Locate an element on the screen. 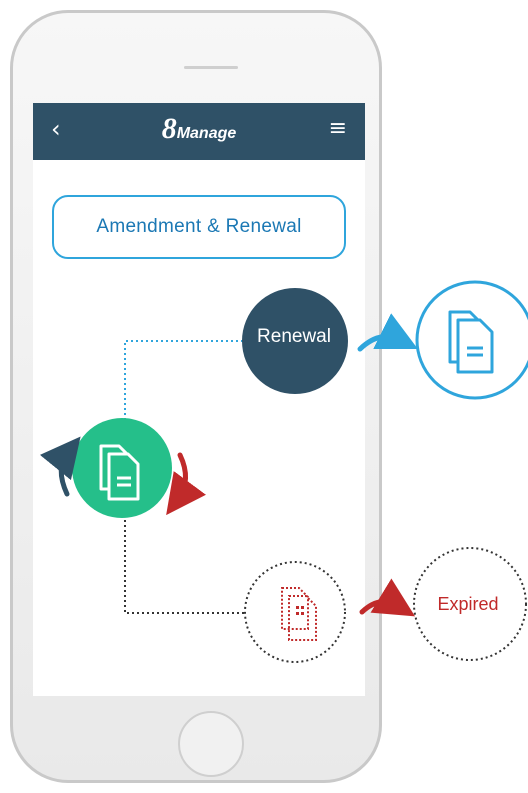  renewal-label: Renewal is located at coordinates (294, 336).